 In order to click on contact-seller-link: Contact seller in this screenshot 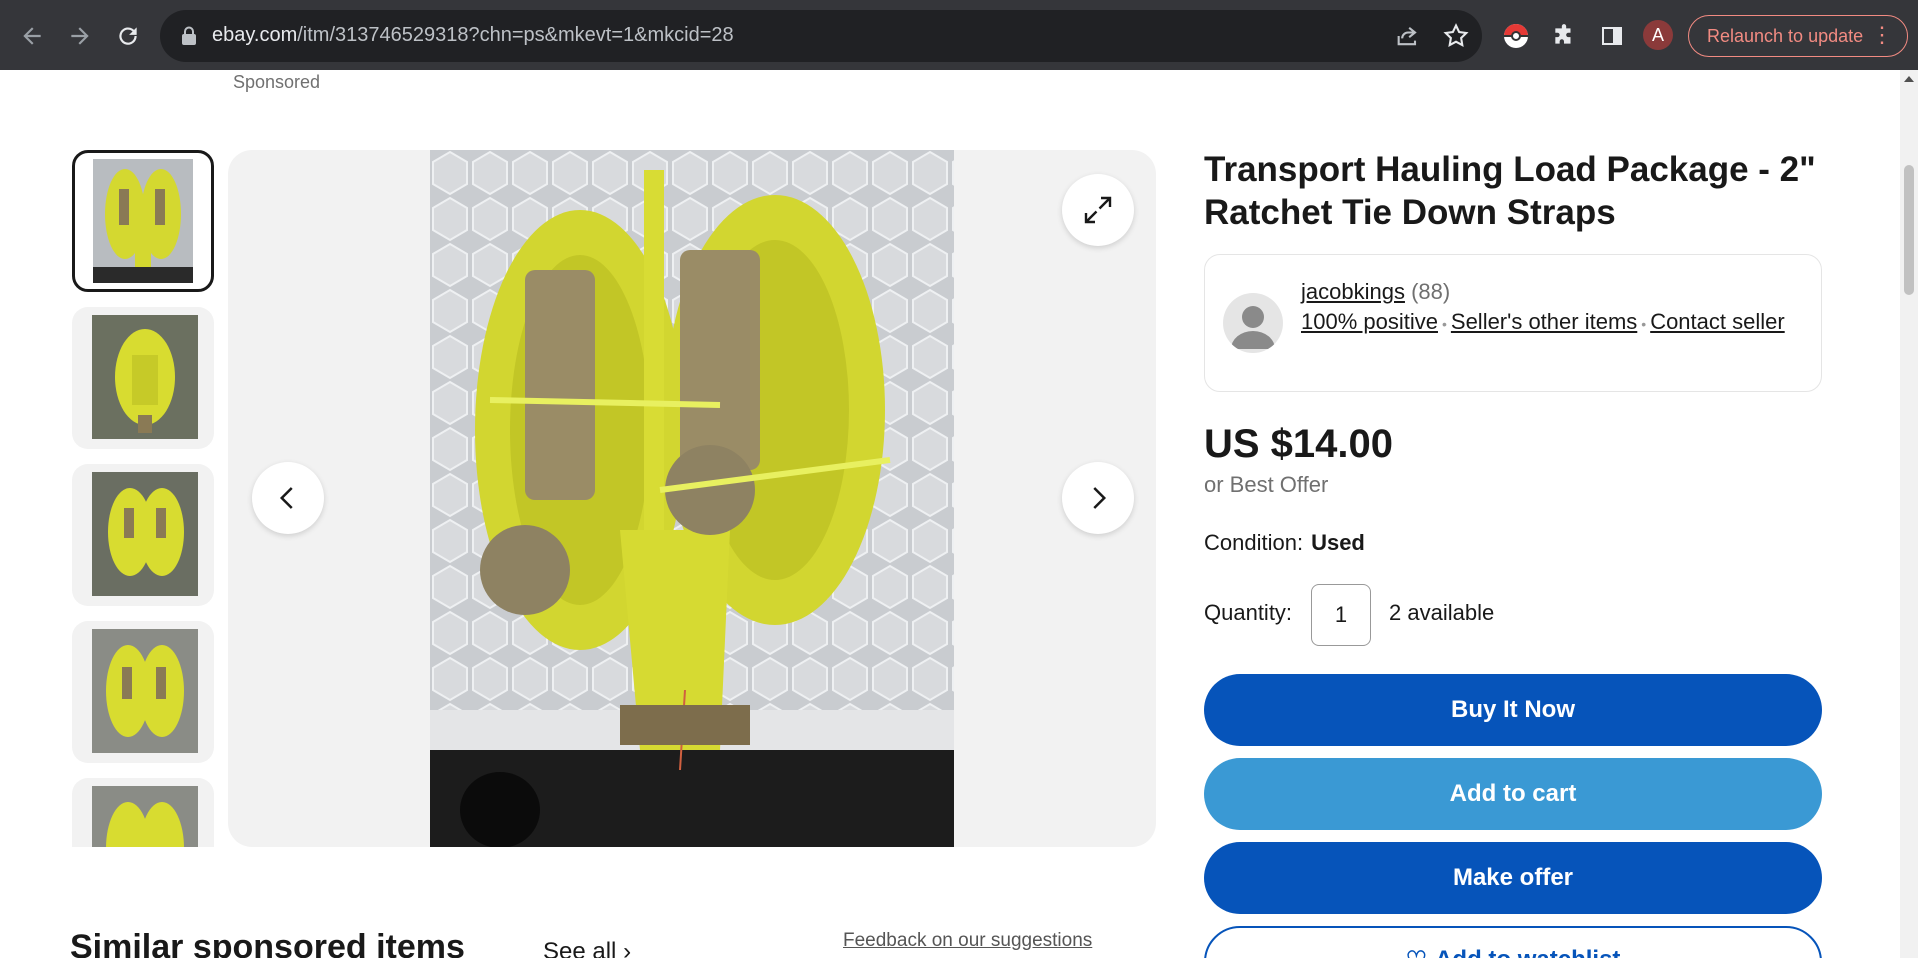, I will do `click(1717, 321)`.